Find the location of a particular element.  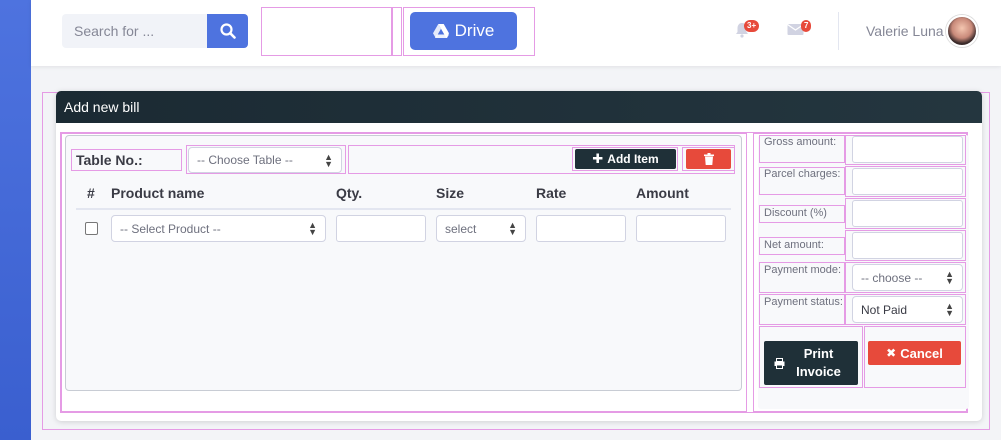

amount-input is located at coordinates (681, 228).